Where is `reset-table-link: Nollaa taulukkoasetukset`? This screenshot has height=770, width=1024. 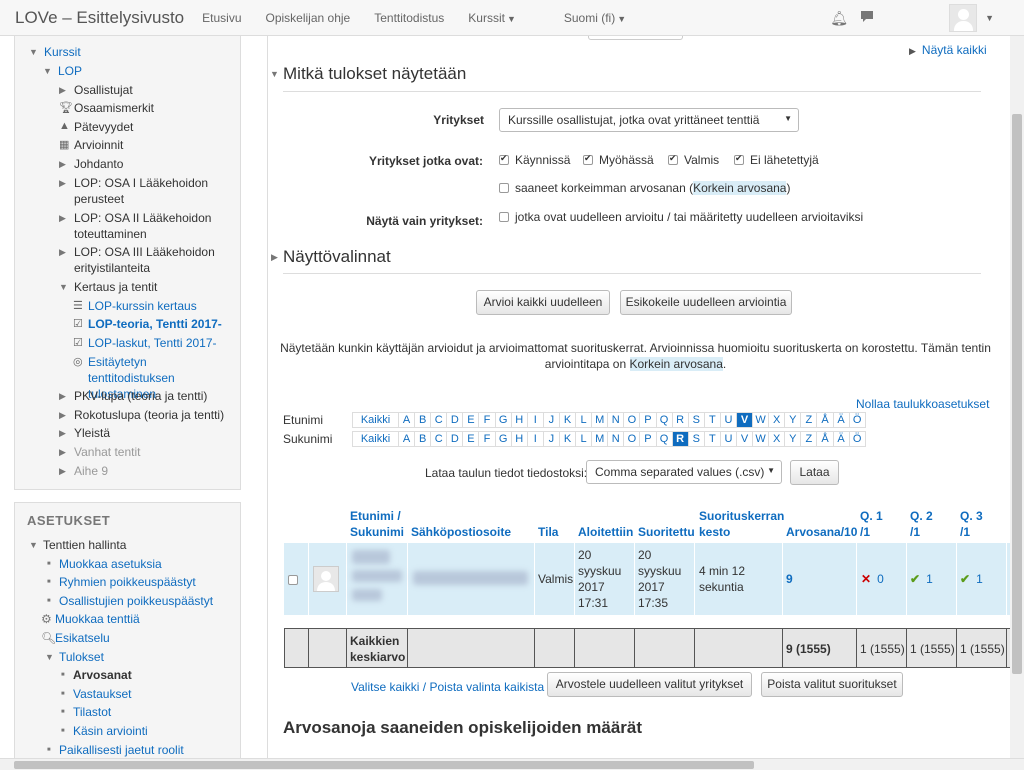 reset-table-link: Nollaa taulukkoasetukset is located at coordinates (922, 404).